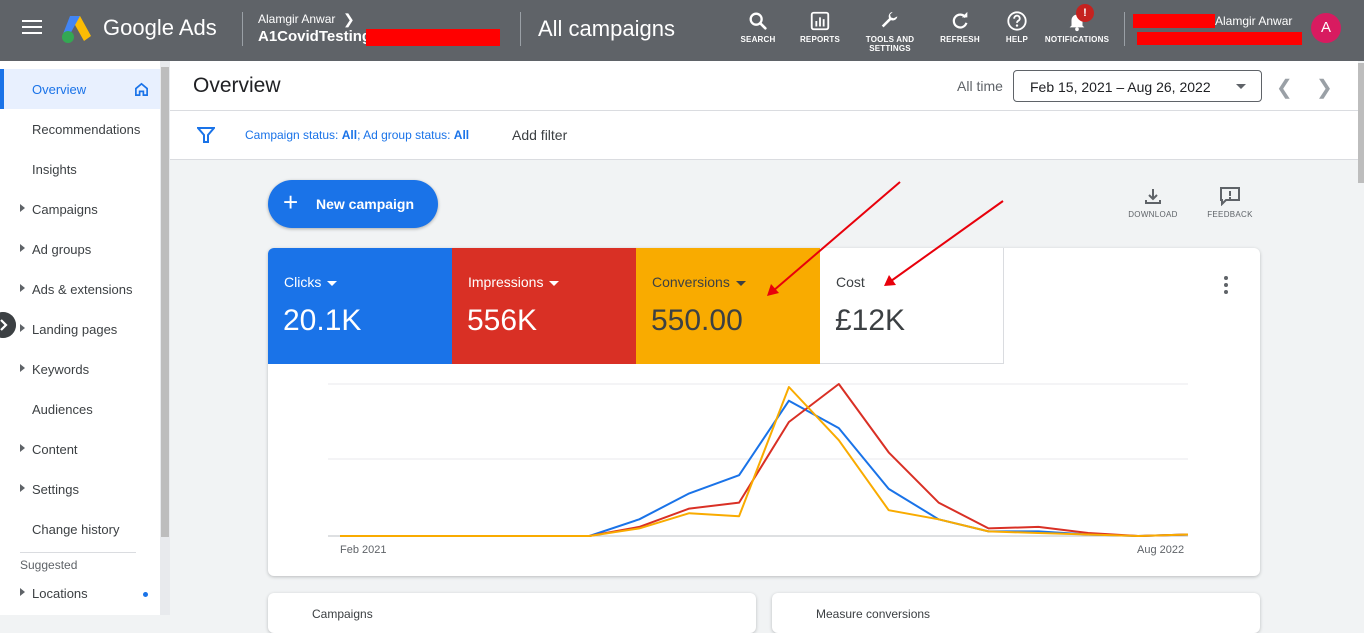 This screenshot has width=1364, height=633. I want to click on metric-value: £12K, so click(870, 320).